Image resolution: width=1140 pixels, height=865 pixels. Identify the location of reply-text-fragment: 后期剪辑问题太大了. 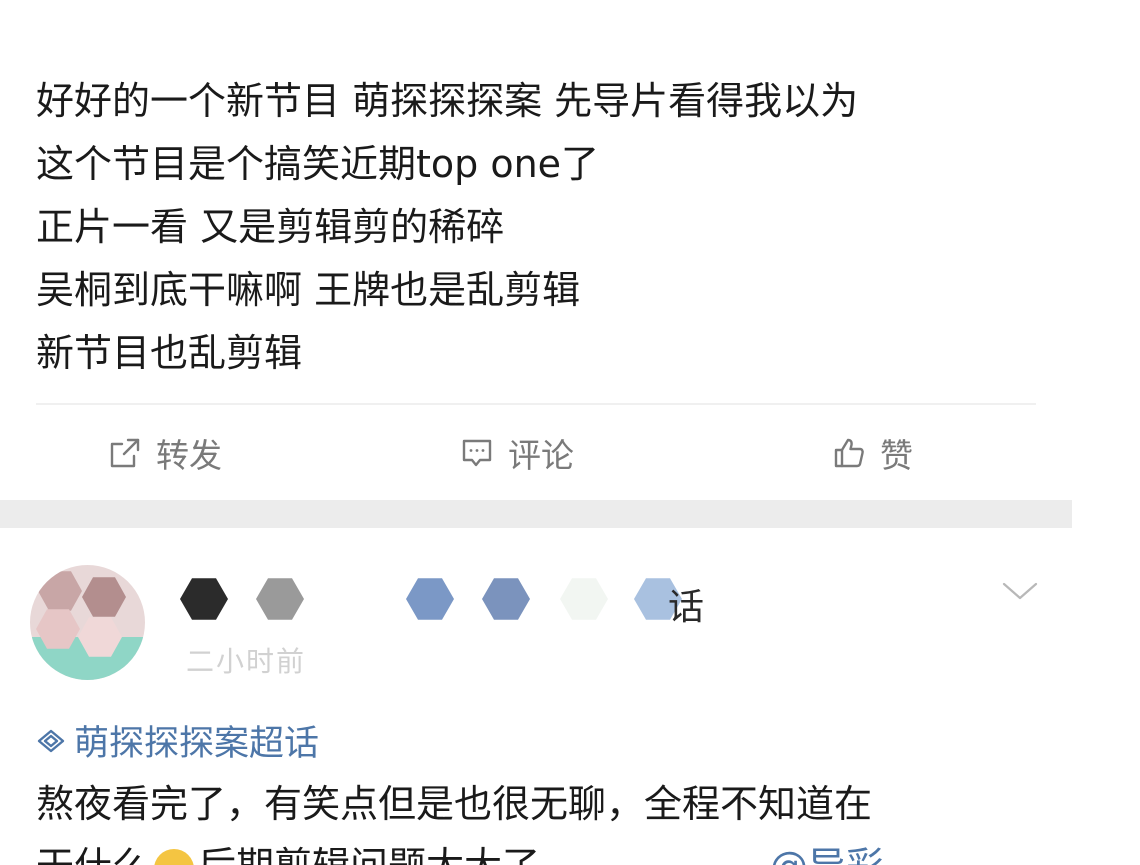
(369, 854).